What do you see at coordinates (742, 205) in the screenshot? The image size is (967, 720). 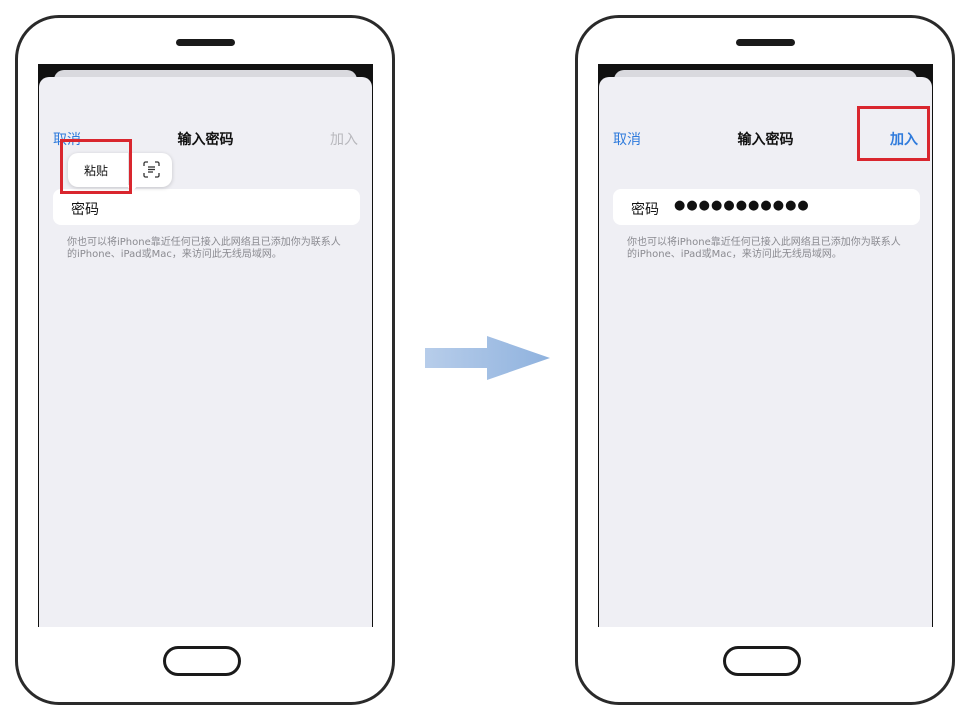 I see `password-input: ●●●●●●●●●●●` at bounding box center [742, 205].